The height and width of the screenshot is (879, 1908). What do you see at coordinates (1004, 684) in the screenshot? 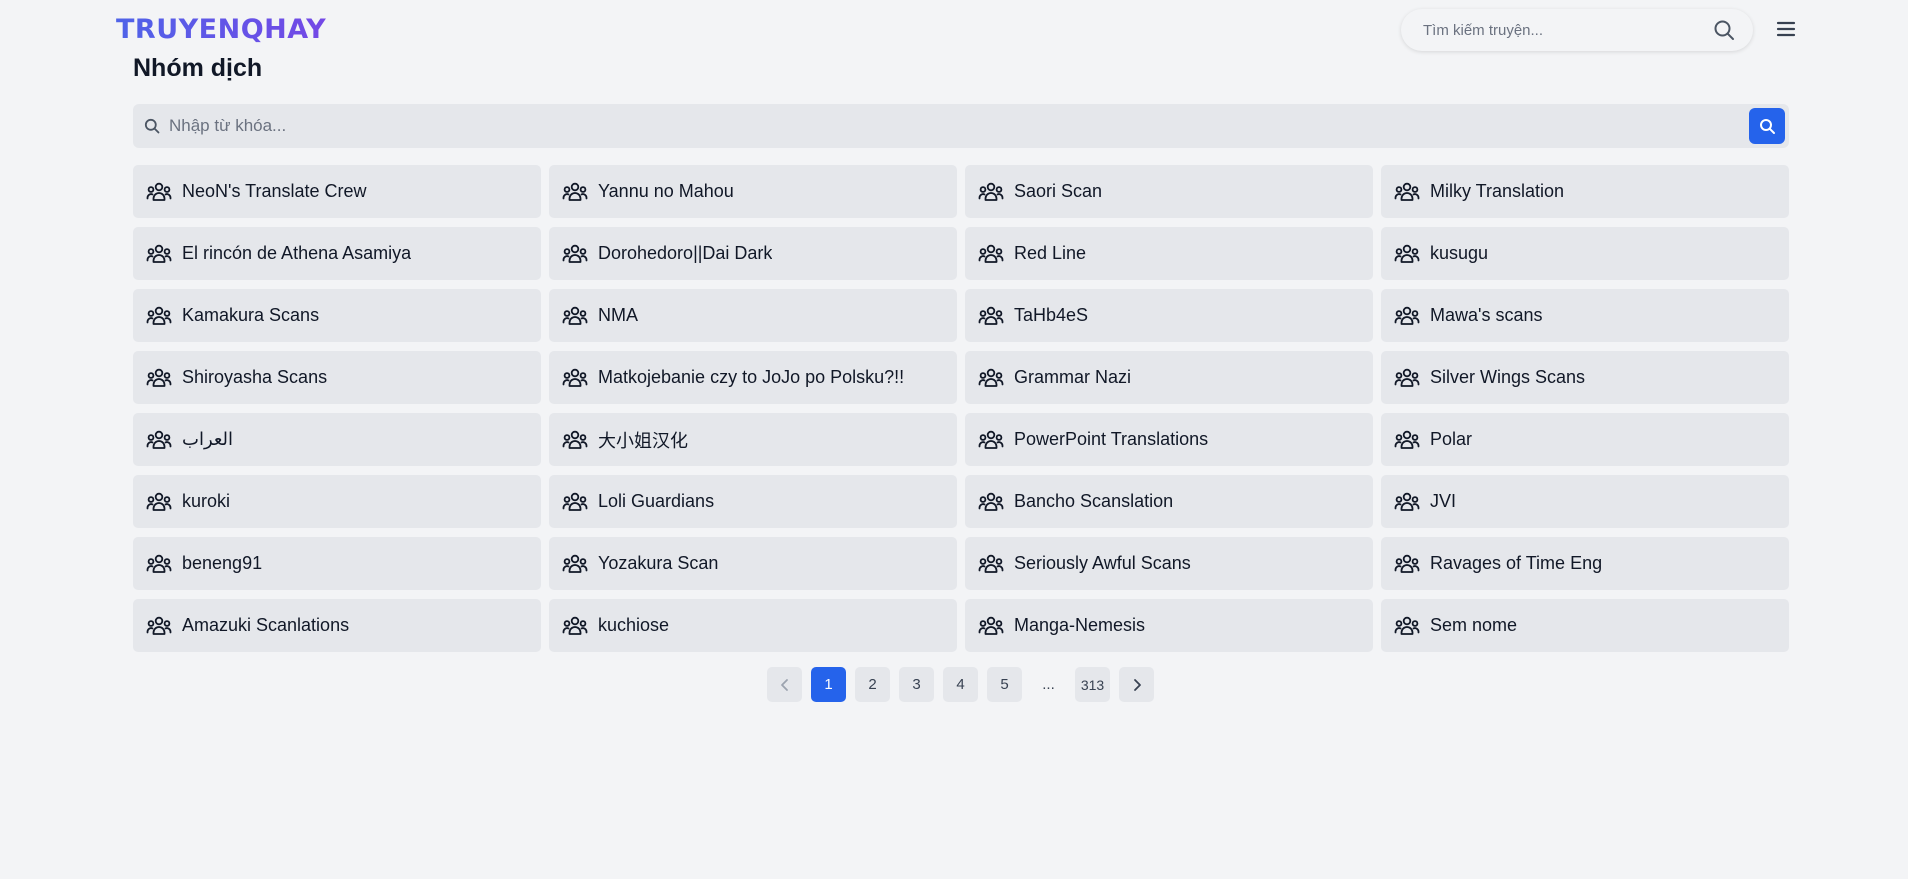
I see `page-button-5: 5` at bounding box center [1004, 684].